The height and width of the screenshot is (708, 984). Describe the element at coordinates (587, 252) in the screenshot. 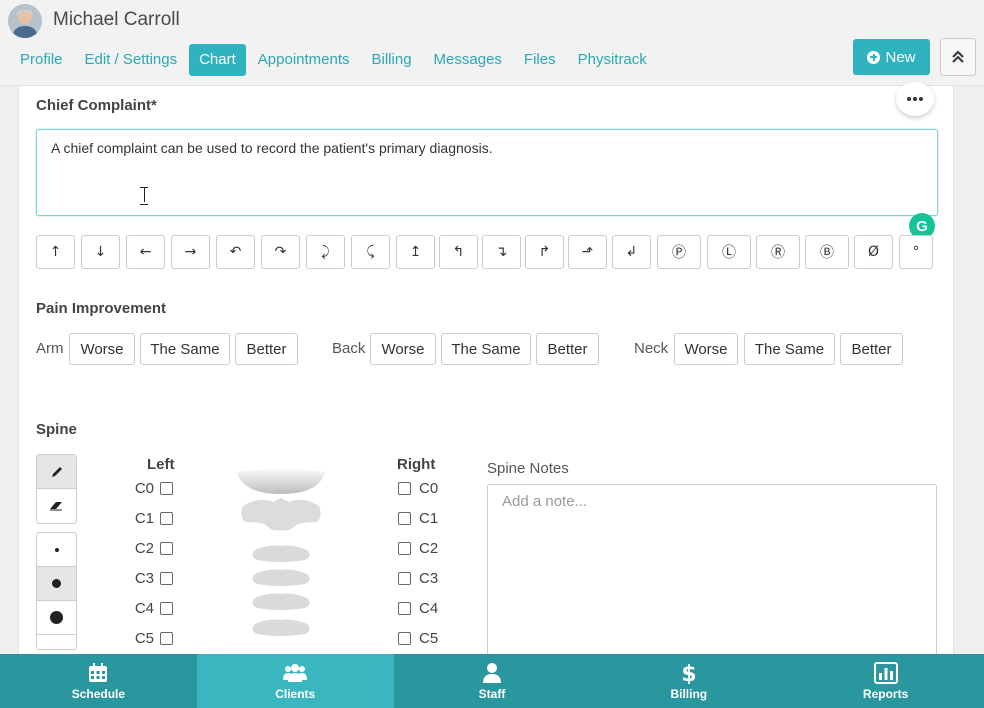

I see `symbol-button: ⬏` at that location.